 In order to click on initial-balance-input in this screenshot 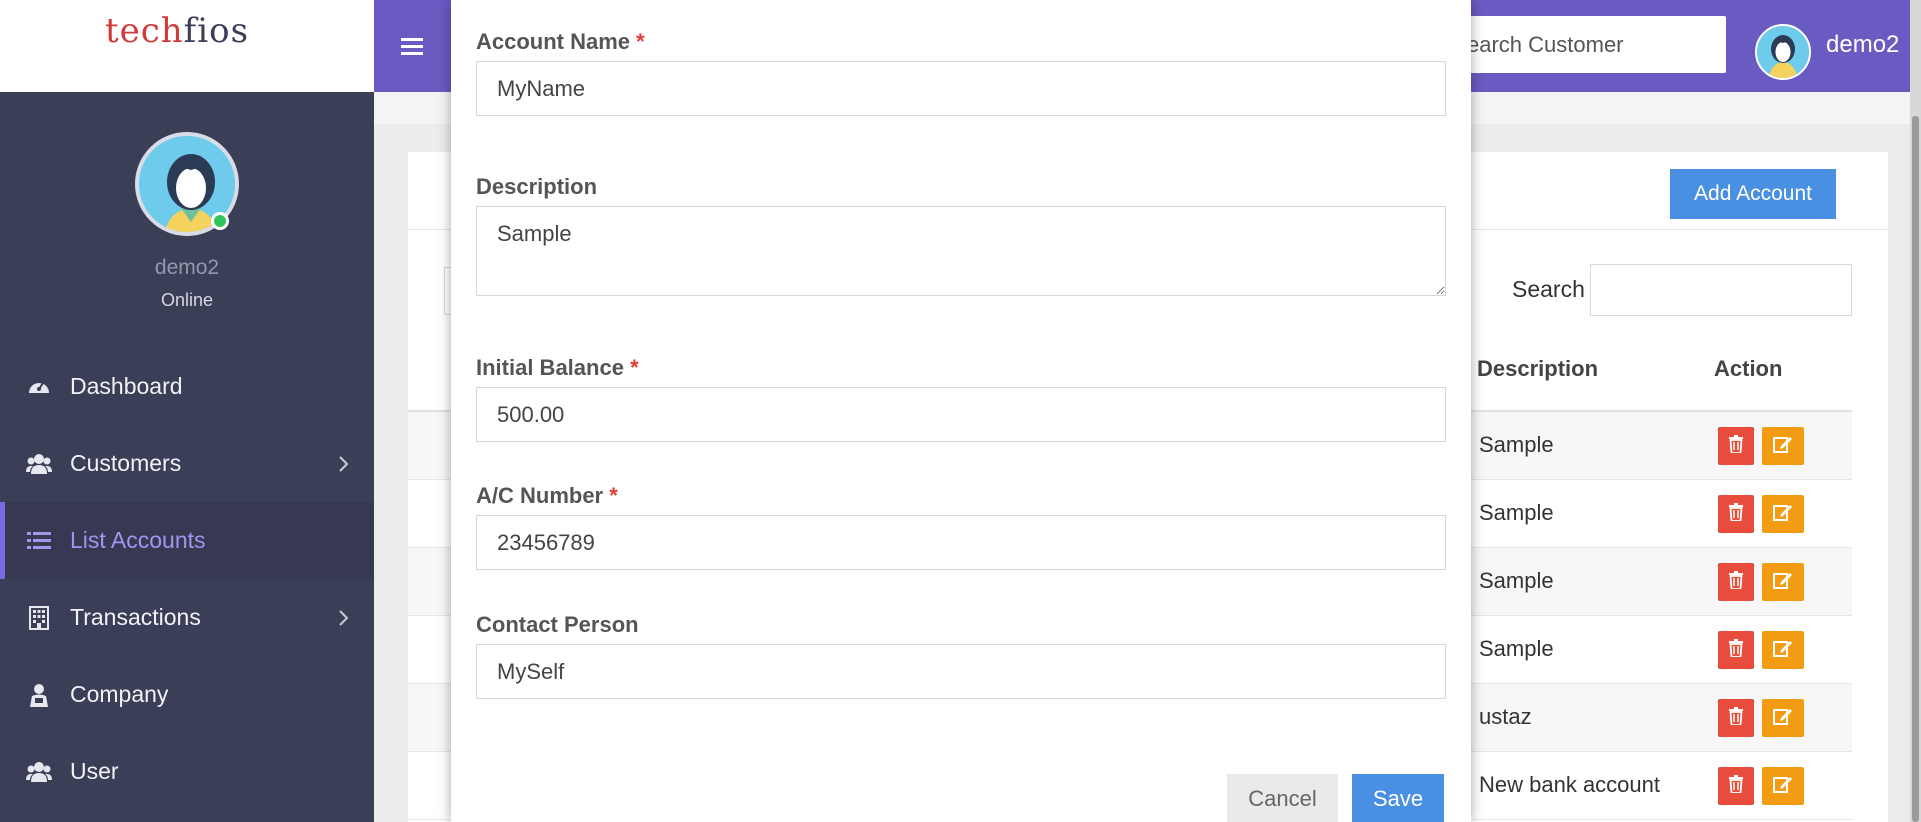, I will do `click(961, 414)`.